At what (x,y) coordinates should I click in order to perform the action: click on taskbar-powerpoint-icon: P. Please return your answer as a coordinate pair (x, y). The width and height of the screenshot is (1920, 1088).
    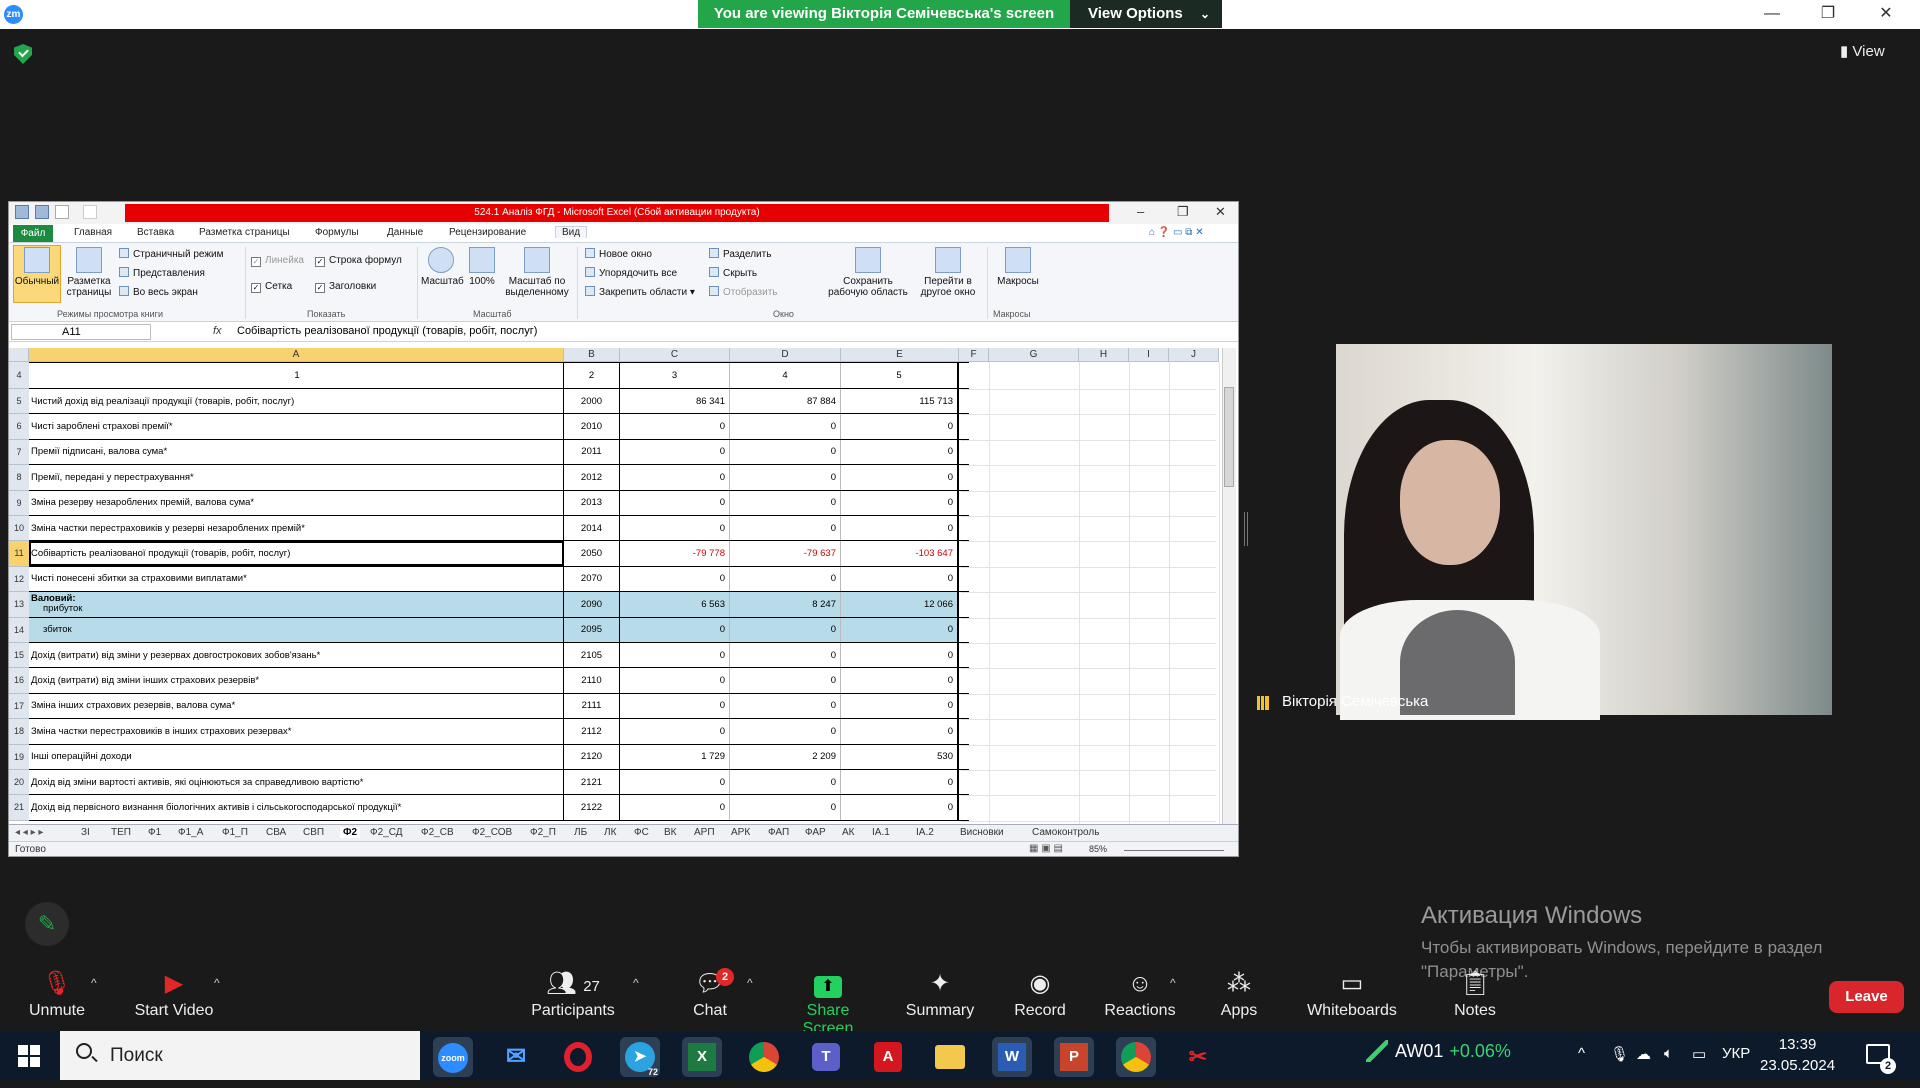
    Looking at the image, I should click on (1074, 1057).